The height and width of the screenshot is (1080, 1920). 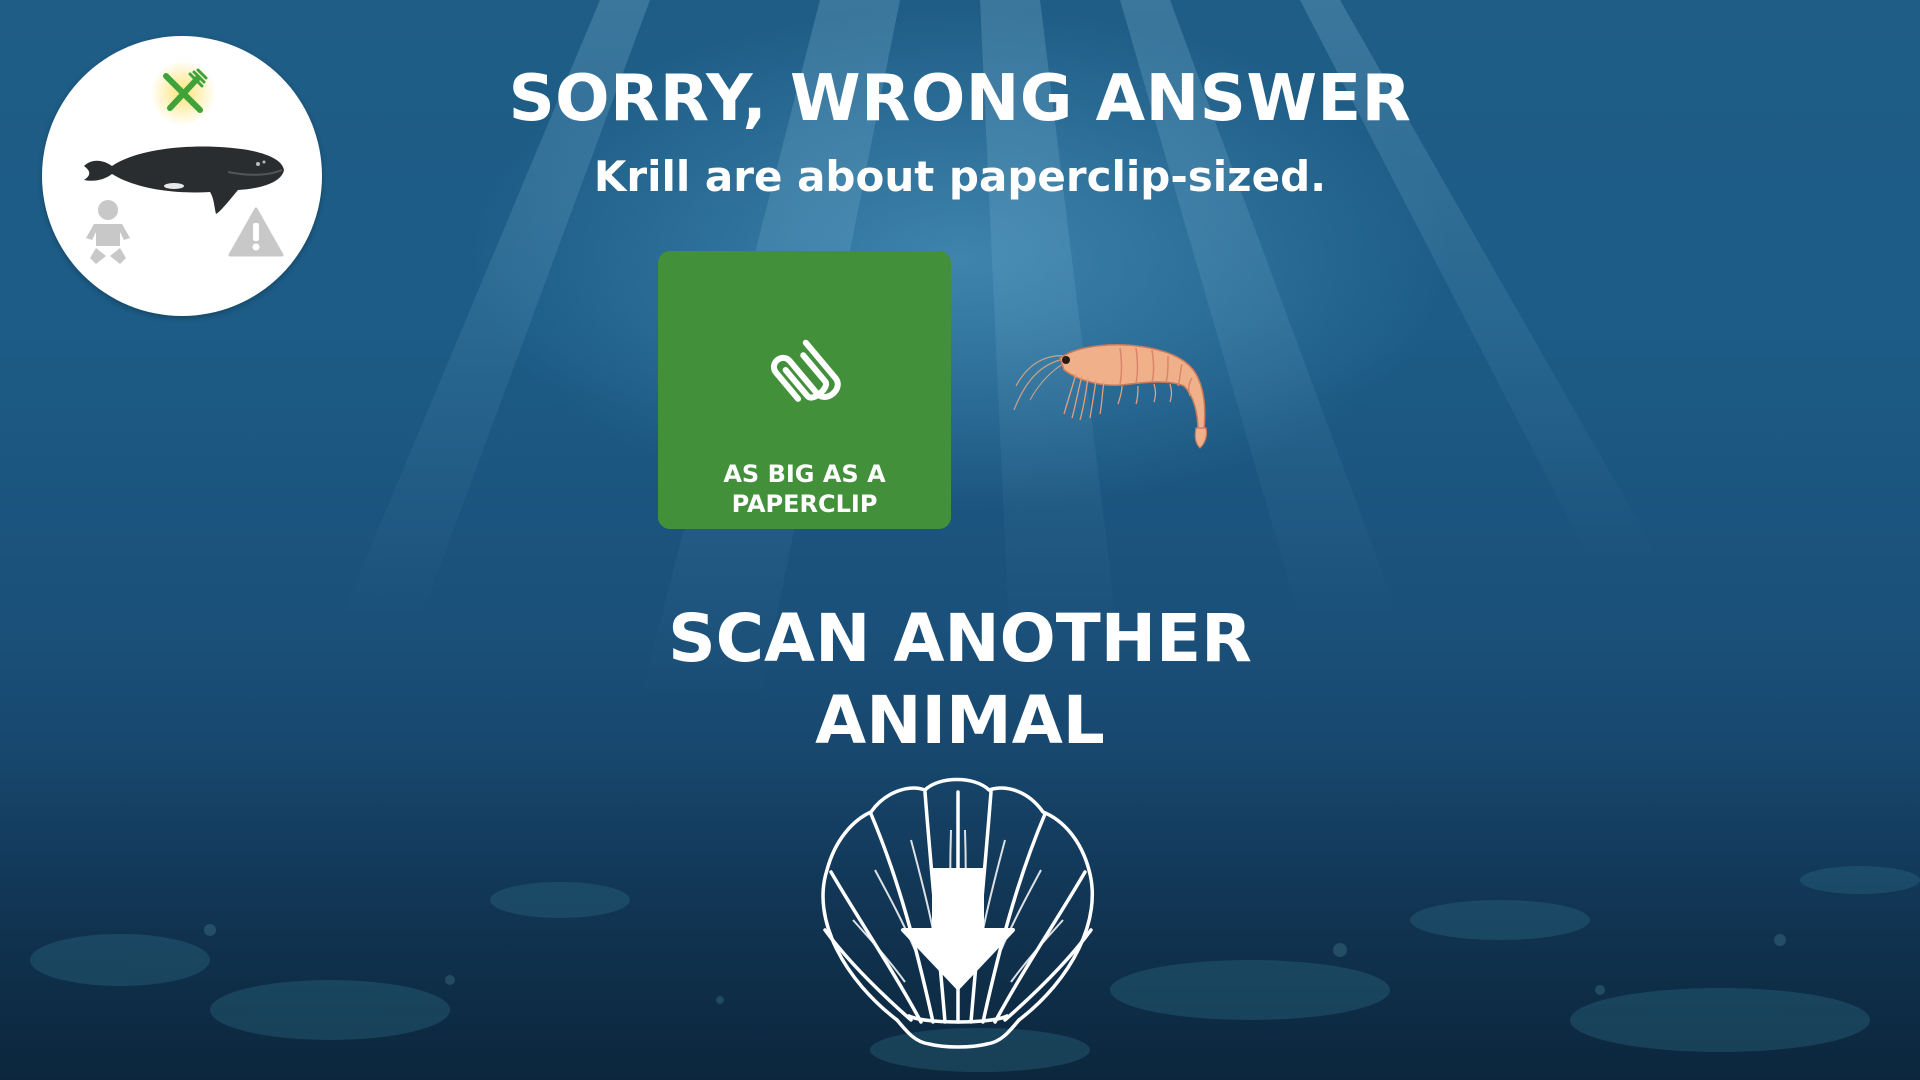 What do you see at coordinates (960, 679) in the screenshot?
I see `scan-another-animal-prompt: SCAN ANOTHER ANIMAL` at bounding box center [960, 679].